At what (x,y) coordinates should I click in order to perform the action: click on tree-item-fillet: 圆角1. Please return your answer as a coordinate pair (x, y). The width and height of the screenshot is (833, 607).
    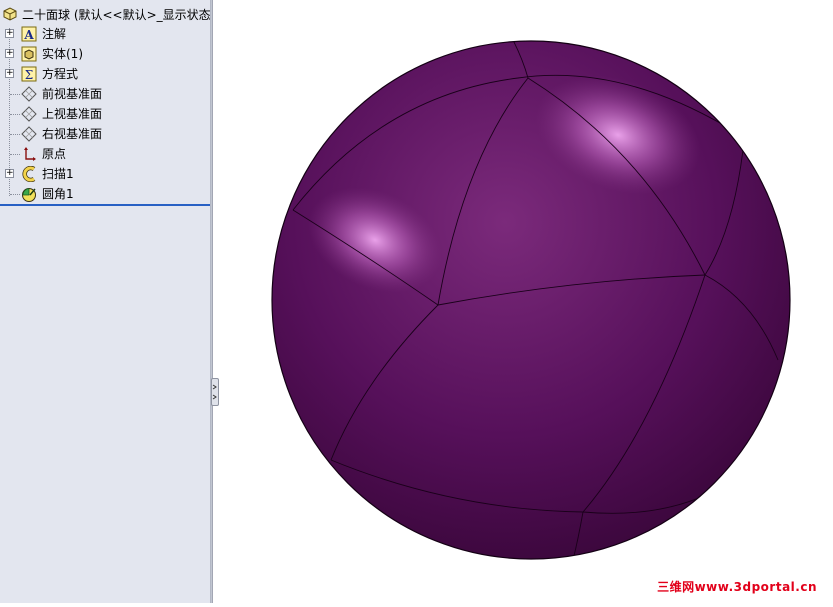
    Looking at the image, I should click on (105, 194).